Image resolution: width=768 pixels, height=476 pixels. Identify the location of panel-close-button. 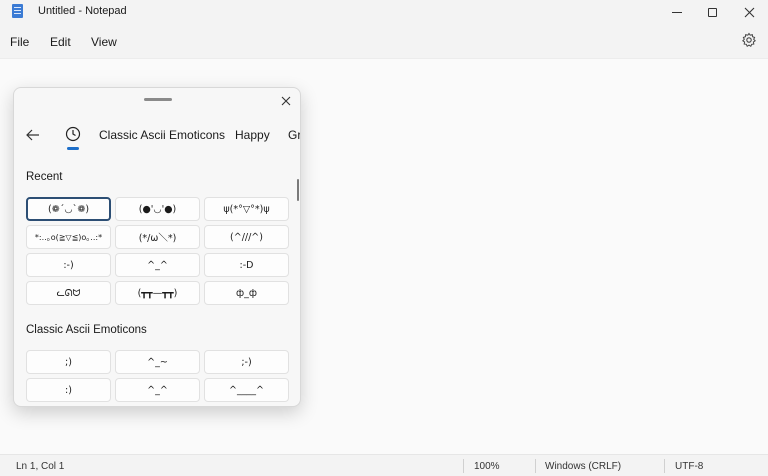
(286, 101).